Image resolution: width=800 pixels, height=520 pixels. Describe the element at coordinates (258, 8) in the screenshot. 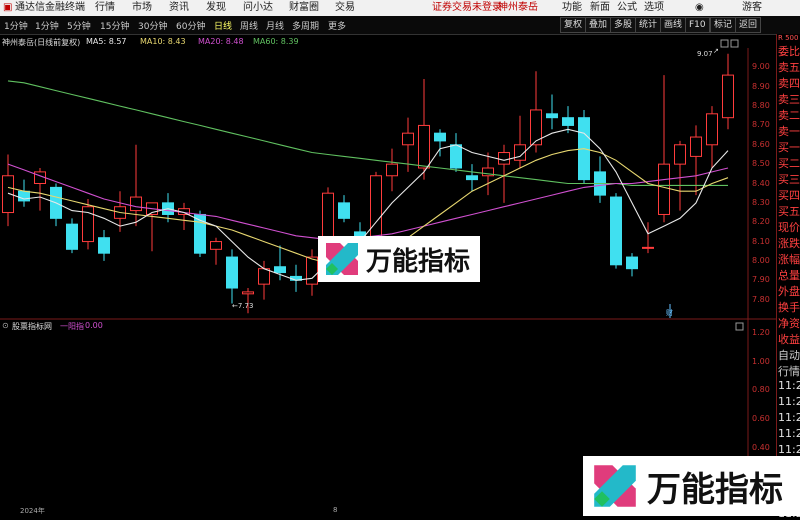

I see `menu-item-ask: 问小达` at that location.